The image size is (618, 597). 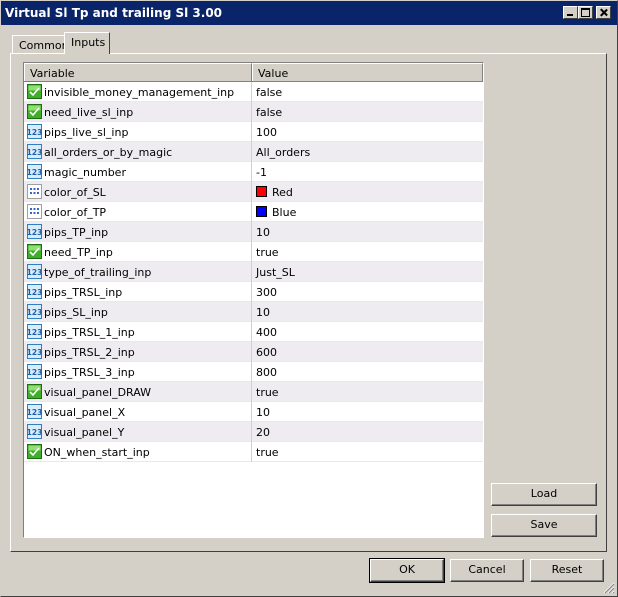 What do you see at coordinates (603, 12) in the screenshot?
I see `close-button` at bounding box center [603, 12].